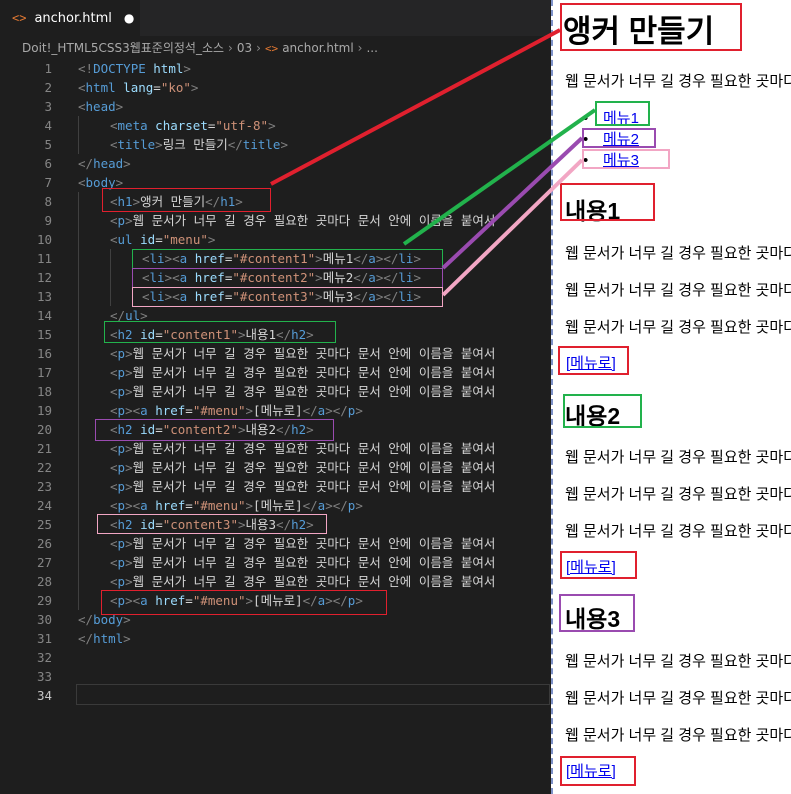 The height and width of the screenshot is (794, 791). I want to click on code-line: 32, so click(275, 657).